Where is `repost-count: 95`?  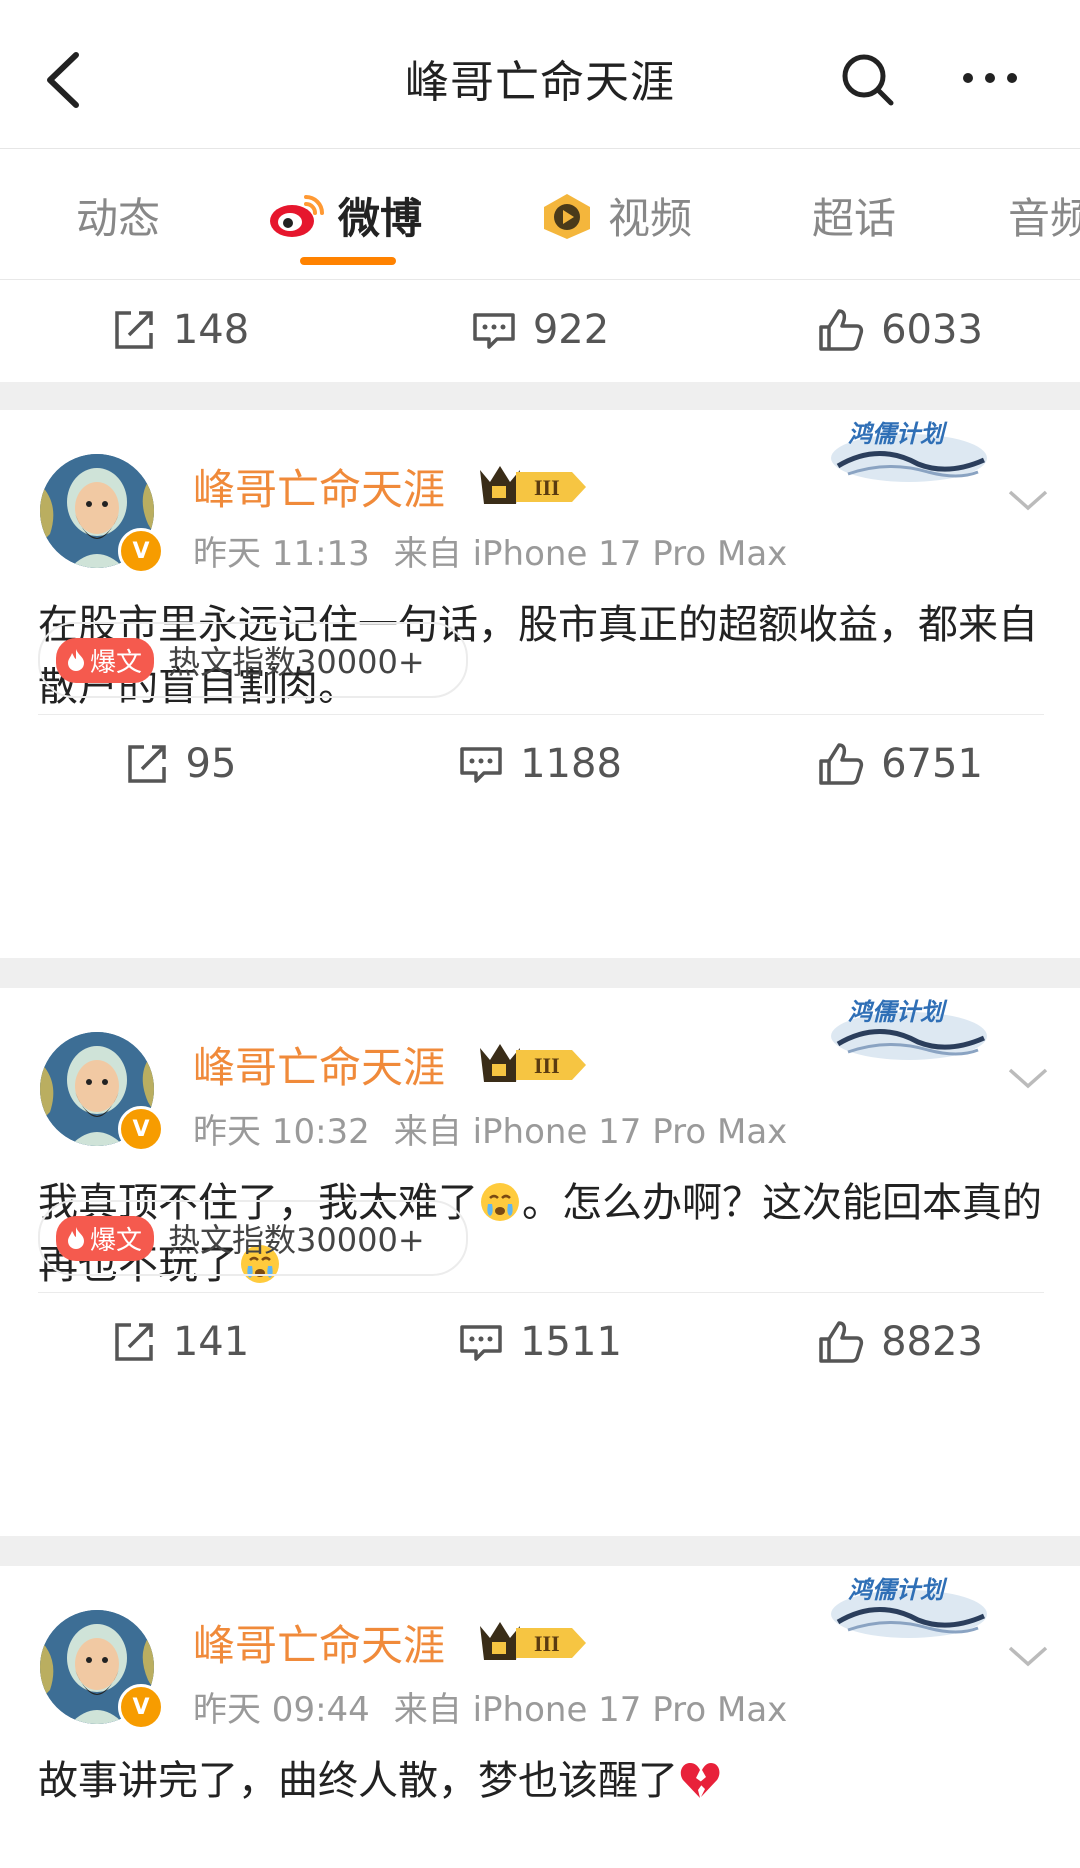
repost-count: 95 is located at coordinates (211, 764).